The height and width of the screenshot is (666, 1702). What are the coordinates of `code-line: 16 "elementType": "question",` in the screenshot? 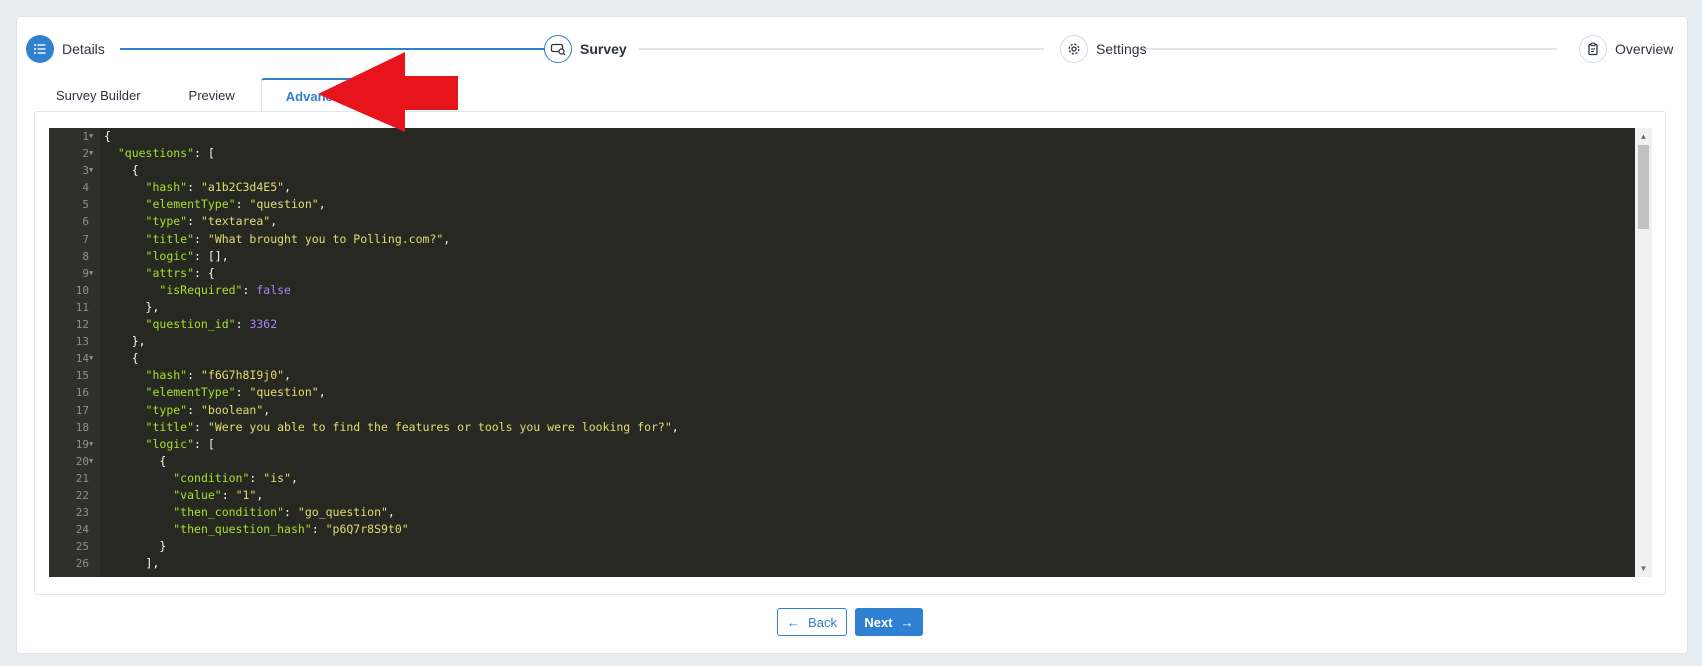 It's located at (855, 392).